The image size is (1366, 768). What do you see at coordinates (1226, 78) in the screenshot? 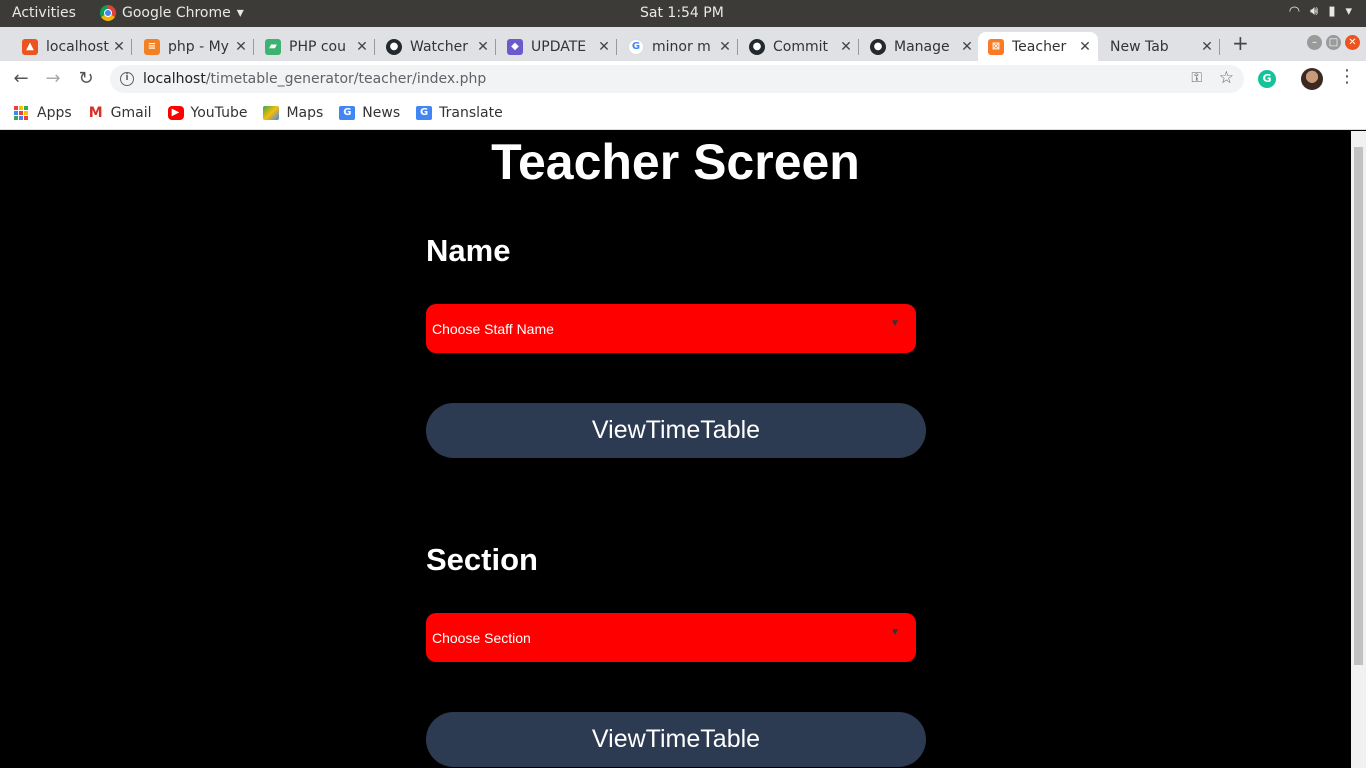
I see `star-icon: ☆` at bounding box center [1226, 78].